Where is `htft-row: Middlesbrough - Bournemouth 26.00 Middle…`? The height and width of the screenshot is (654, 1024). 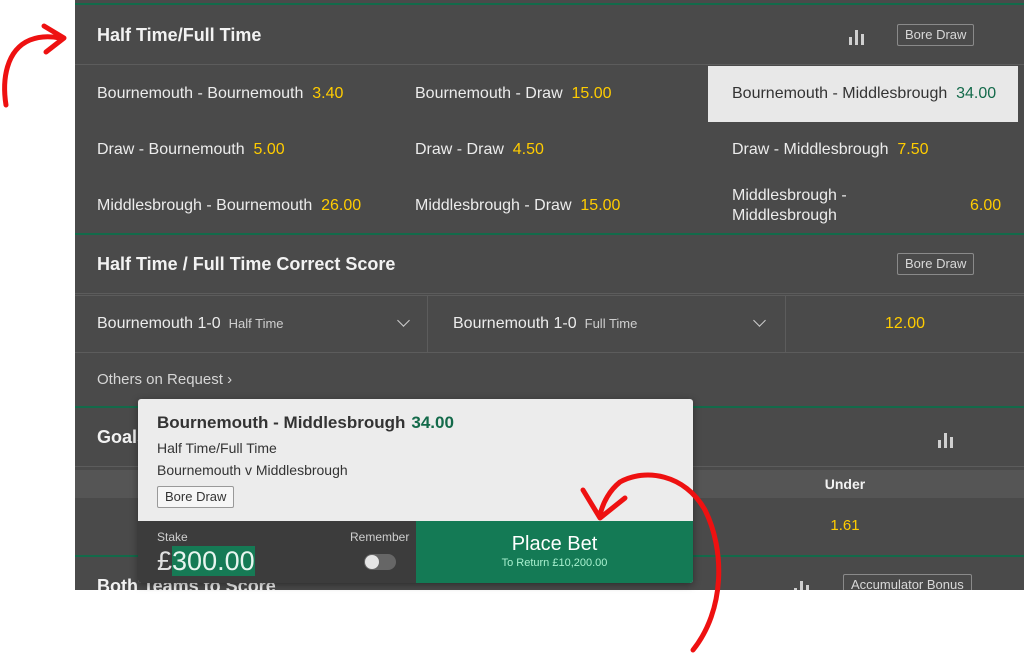
htft-row: Middlesbrough - Bournemouth 26.00 Middle… is located at coordinates (549, 206).